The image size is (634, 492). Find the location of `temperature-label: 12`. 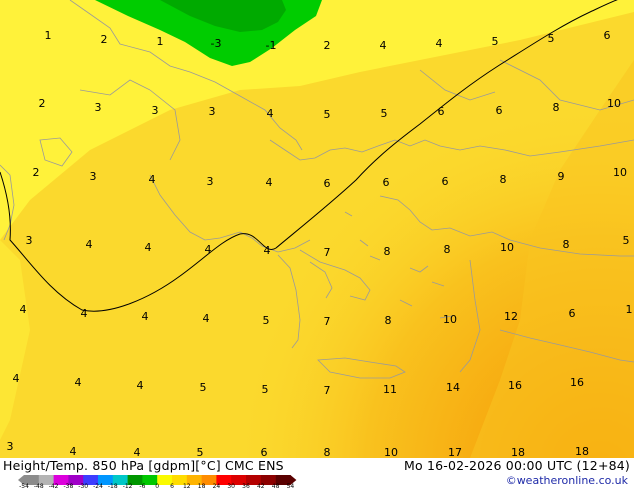

temperature-label: 12 is located at coordinates (511, 316).